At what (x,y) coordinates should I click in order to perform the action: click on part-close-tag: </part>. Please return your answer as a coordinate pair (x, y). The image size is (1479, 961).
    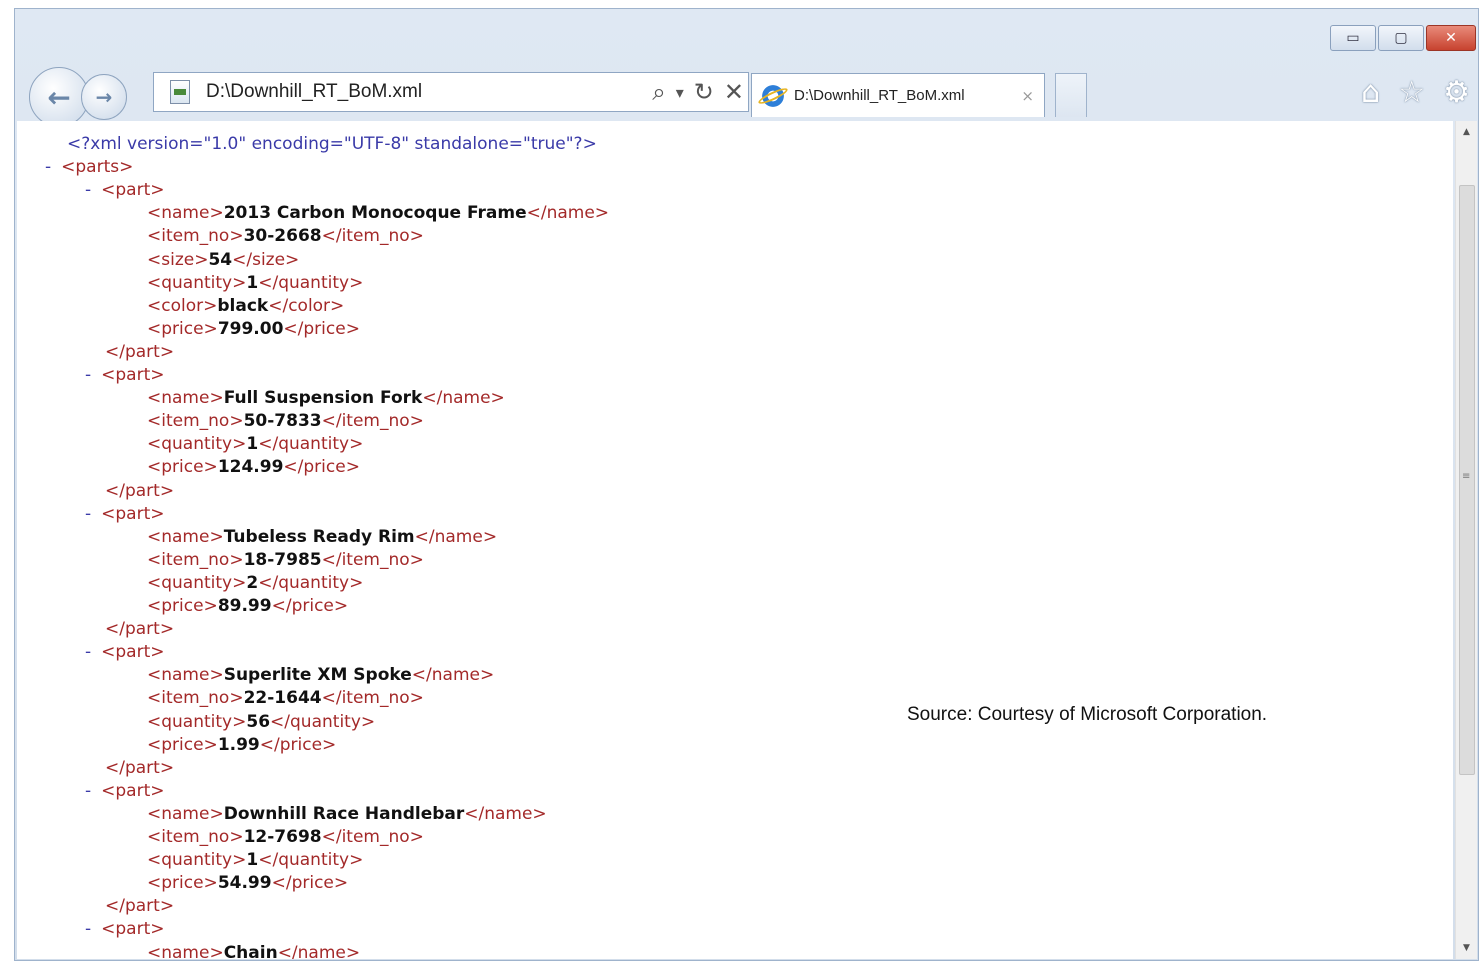
    Looking at the image, I should click on (140, 351).